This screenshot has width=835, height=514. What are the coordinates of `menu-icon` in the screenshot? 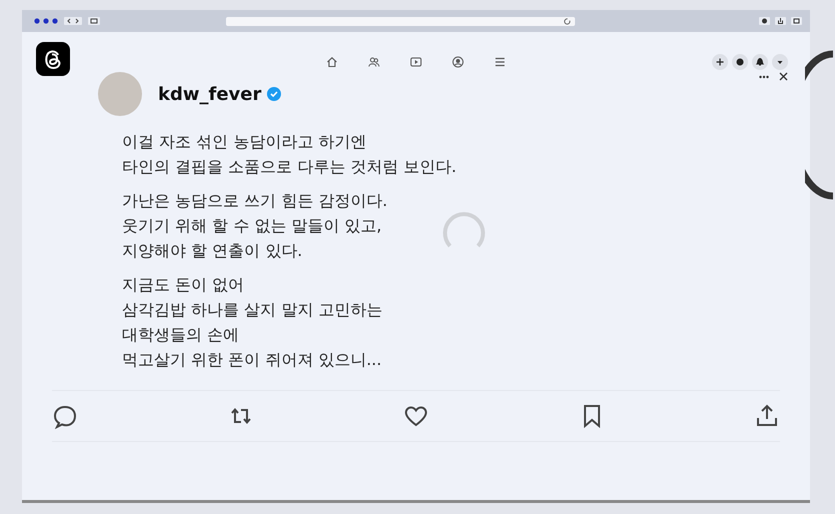 It's located at (500, 62).